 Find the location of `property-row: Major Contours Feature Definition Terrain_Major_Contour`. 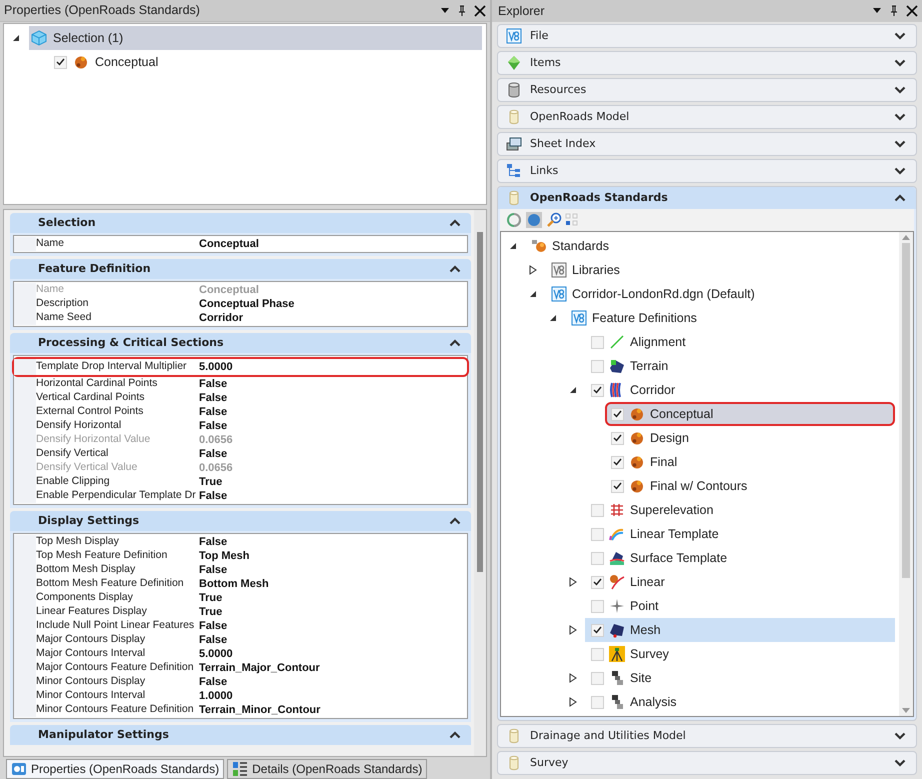

property-row: Major Contours Feature Definition Terrain_Major_Contour is located at coordinates (240, 668).